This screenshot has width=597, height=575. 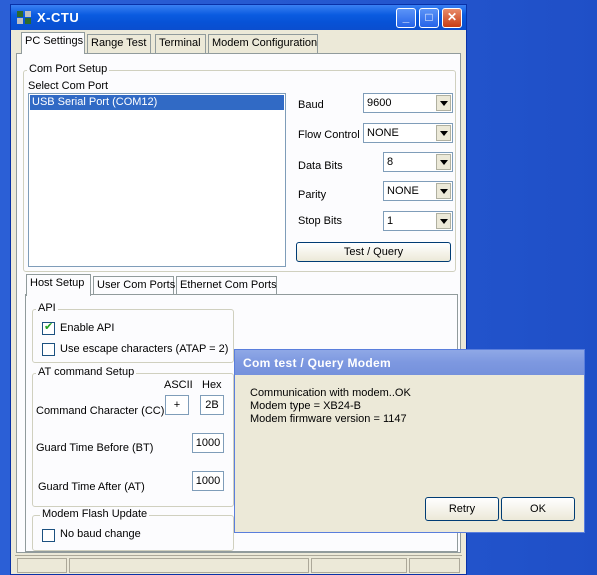 What do you see at coordinates (317, 363) in the screenshot?
I see `dialog-title: Com test / Query Modem` at bounding box center [317, 363].